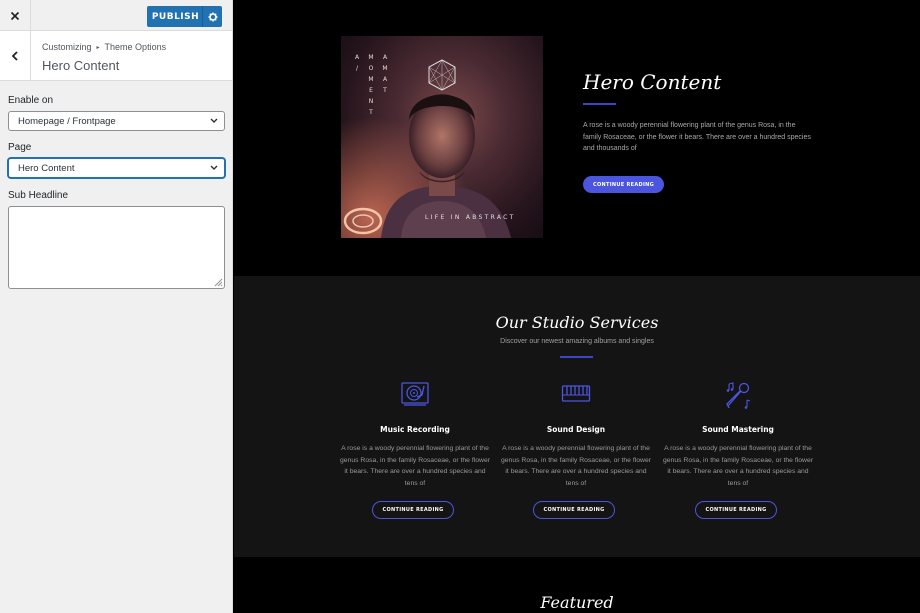 This screenshot has width=920, height=613. What do you see at coordinates (20, 147) in the screenshot?
I see `page-label: Page` at bounding box center [20, 147].